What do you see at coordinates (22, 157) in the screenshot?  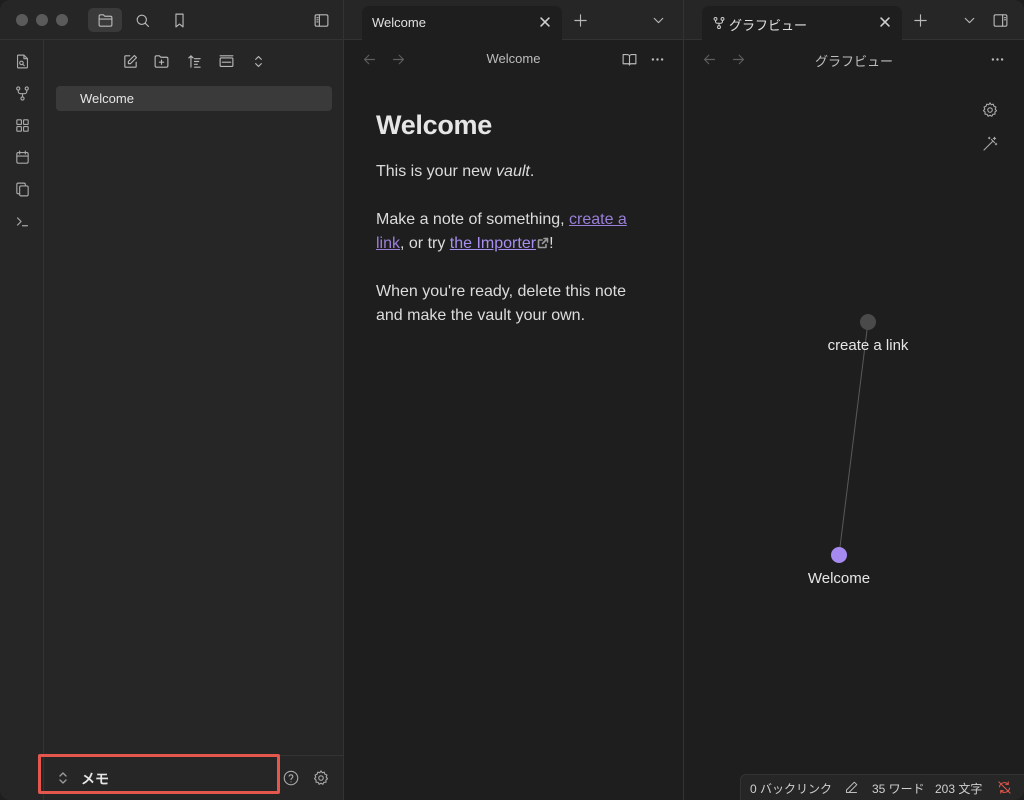 I see `daily-note-button` at bounding box center [22, 157].